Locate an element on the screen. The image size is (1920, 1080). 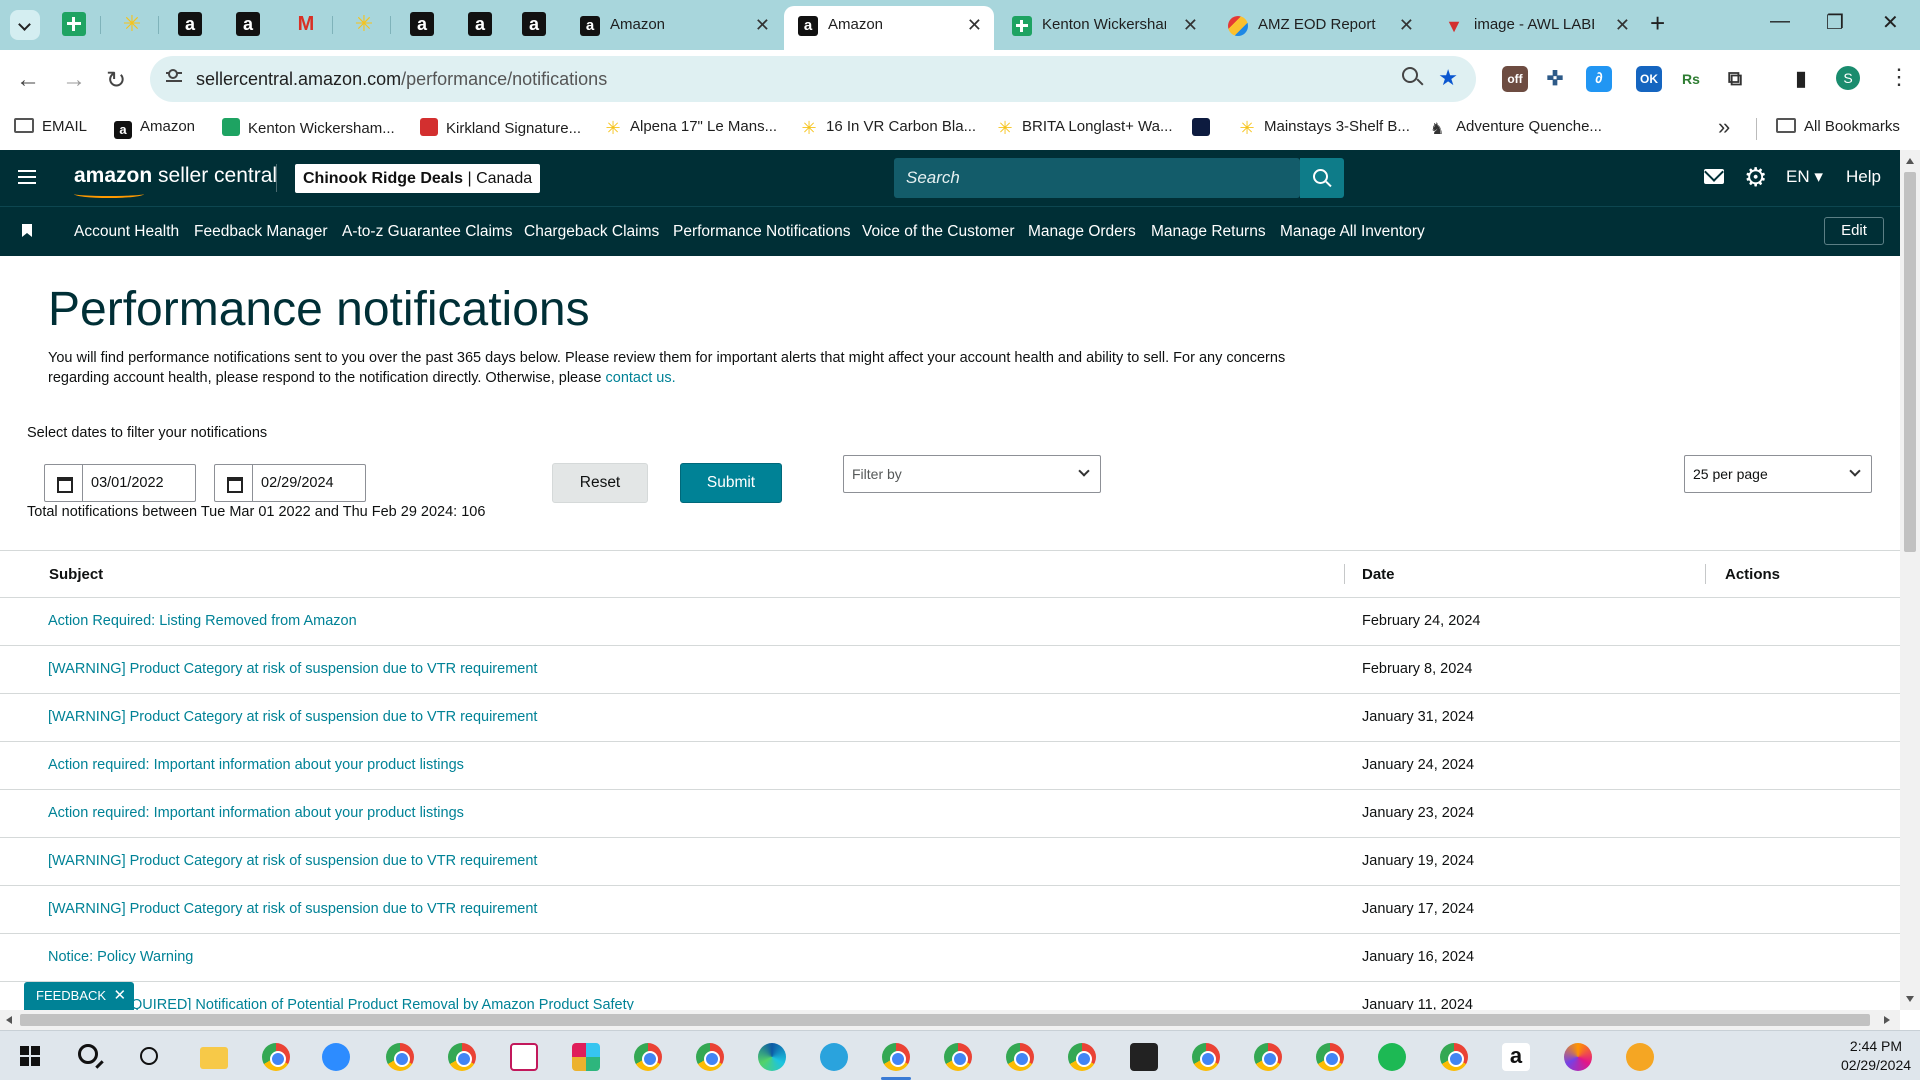
nav-manage-all-inventory: Manage All Inventory is located at coordinates (1352, 232).